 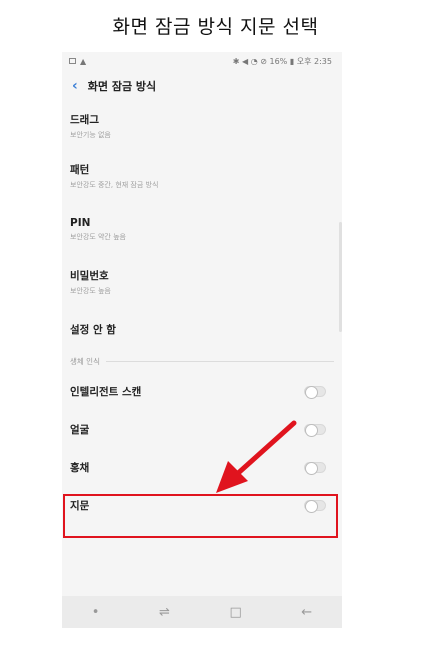 What do you see at coordinates (83, 61) in the screenshot?
I see `warning-icon: ▲` at bounding box center [83, 61].